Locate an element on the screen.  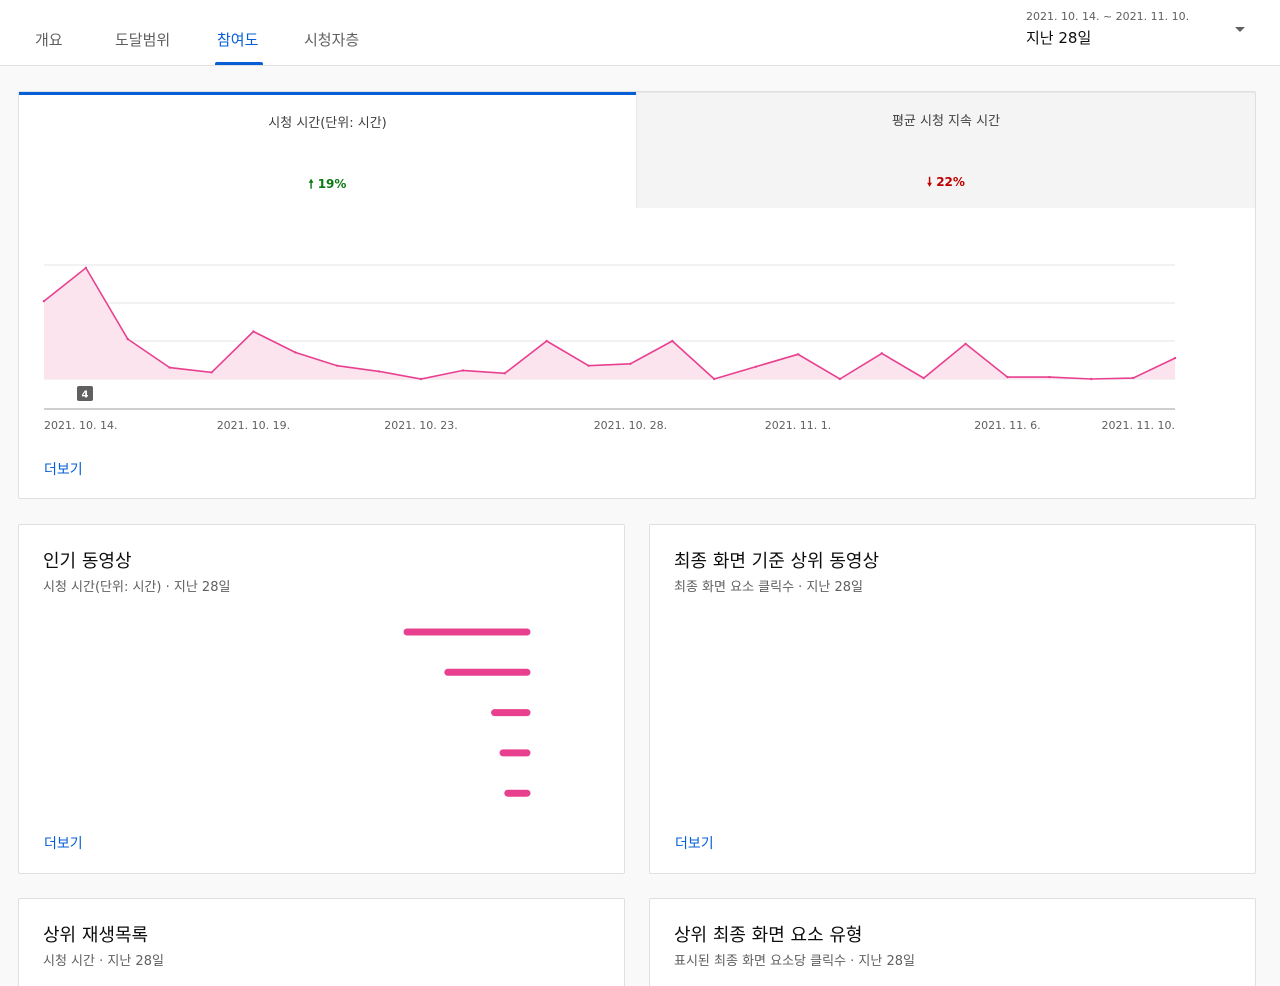
chevron-down-icon is located at coordinates (1240, 29).